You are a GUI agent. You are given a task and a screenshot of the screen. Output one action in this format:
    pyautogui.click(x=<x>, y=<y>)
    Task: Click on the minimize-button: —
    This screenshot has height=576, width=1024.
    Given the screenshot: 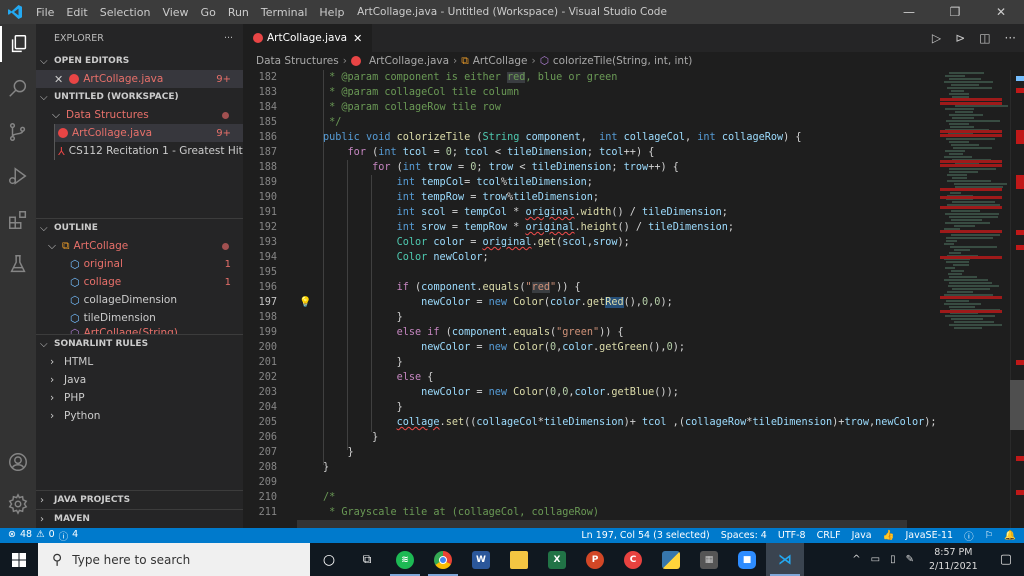 What is the action you would take?
    pyautogui.click(x=909, y=12)
    